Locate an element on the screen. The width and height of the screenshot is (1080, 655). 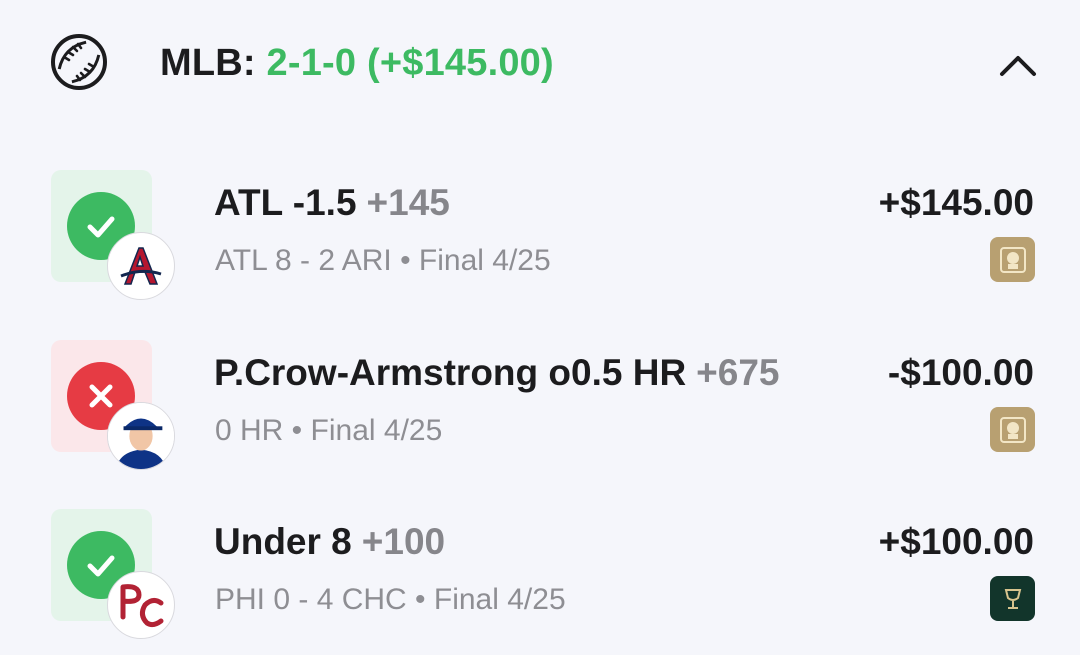
braves-logo is located at coordinates (141, 266).